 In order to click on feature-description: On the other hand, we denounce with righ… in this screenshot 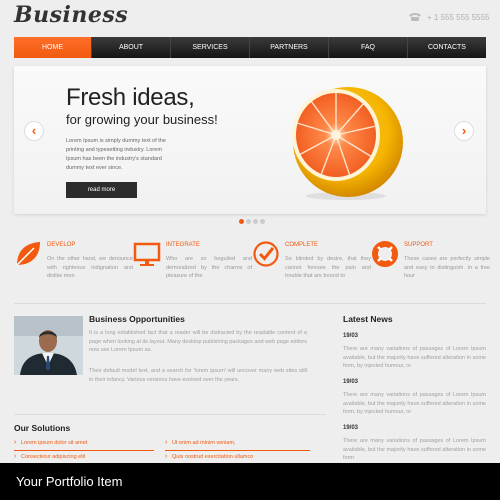, I will do `click(90, 267)`.